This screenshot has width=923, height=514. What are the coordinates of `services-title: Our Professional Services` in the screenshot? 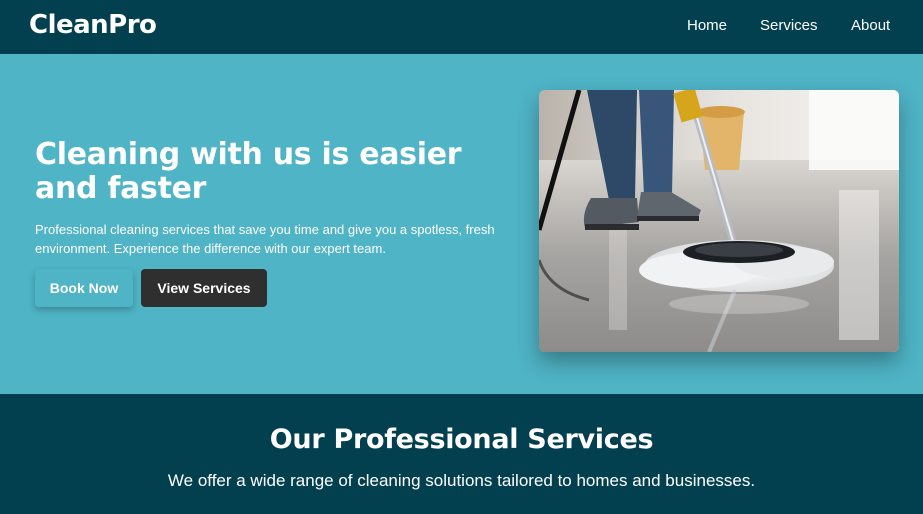 It's located at (461, 439).